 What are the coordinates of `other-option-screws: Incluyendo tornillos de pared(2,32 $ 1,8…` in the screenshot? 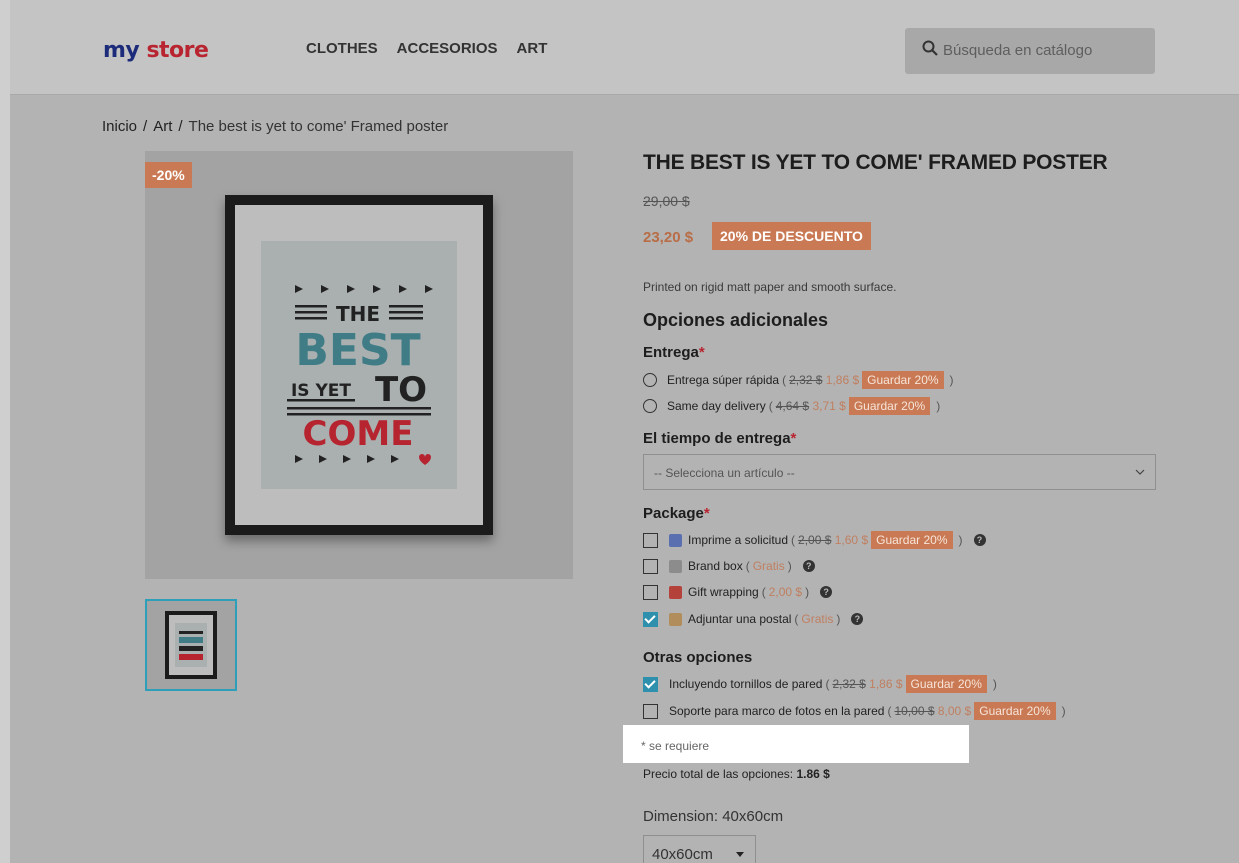 It's located at (821, 684).